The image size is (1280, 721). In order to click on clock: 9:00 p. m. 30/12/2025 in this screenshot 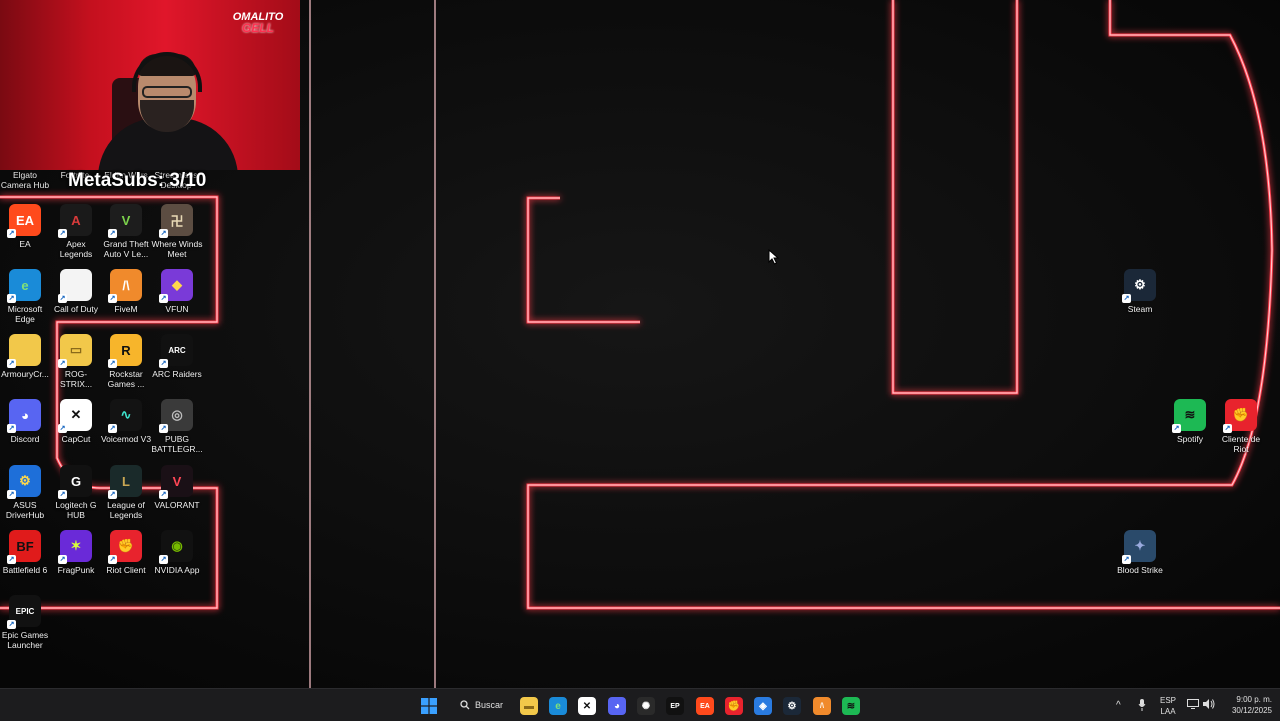, I will do `click(1249, 705)`.